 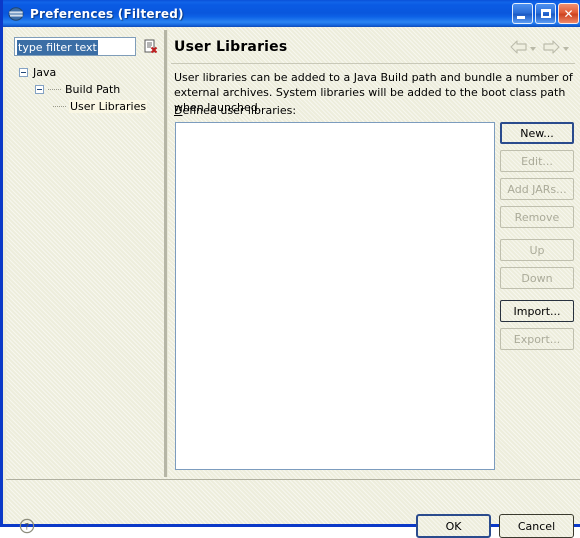 What do you see at coordinates (16, 14) in the screenshot?
I see `eclipse-icon` at bounding box center [16, 14].